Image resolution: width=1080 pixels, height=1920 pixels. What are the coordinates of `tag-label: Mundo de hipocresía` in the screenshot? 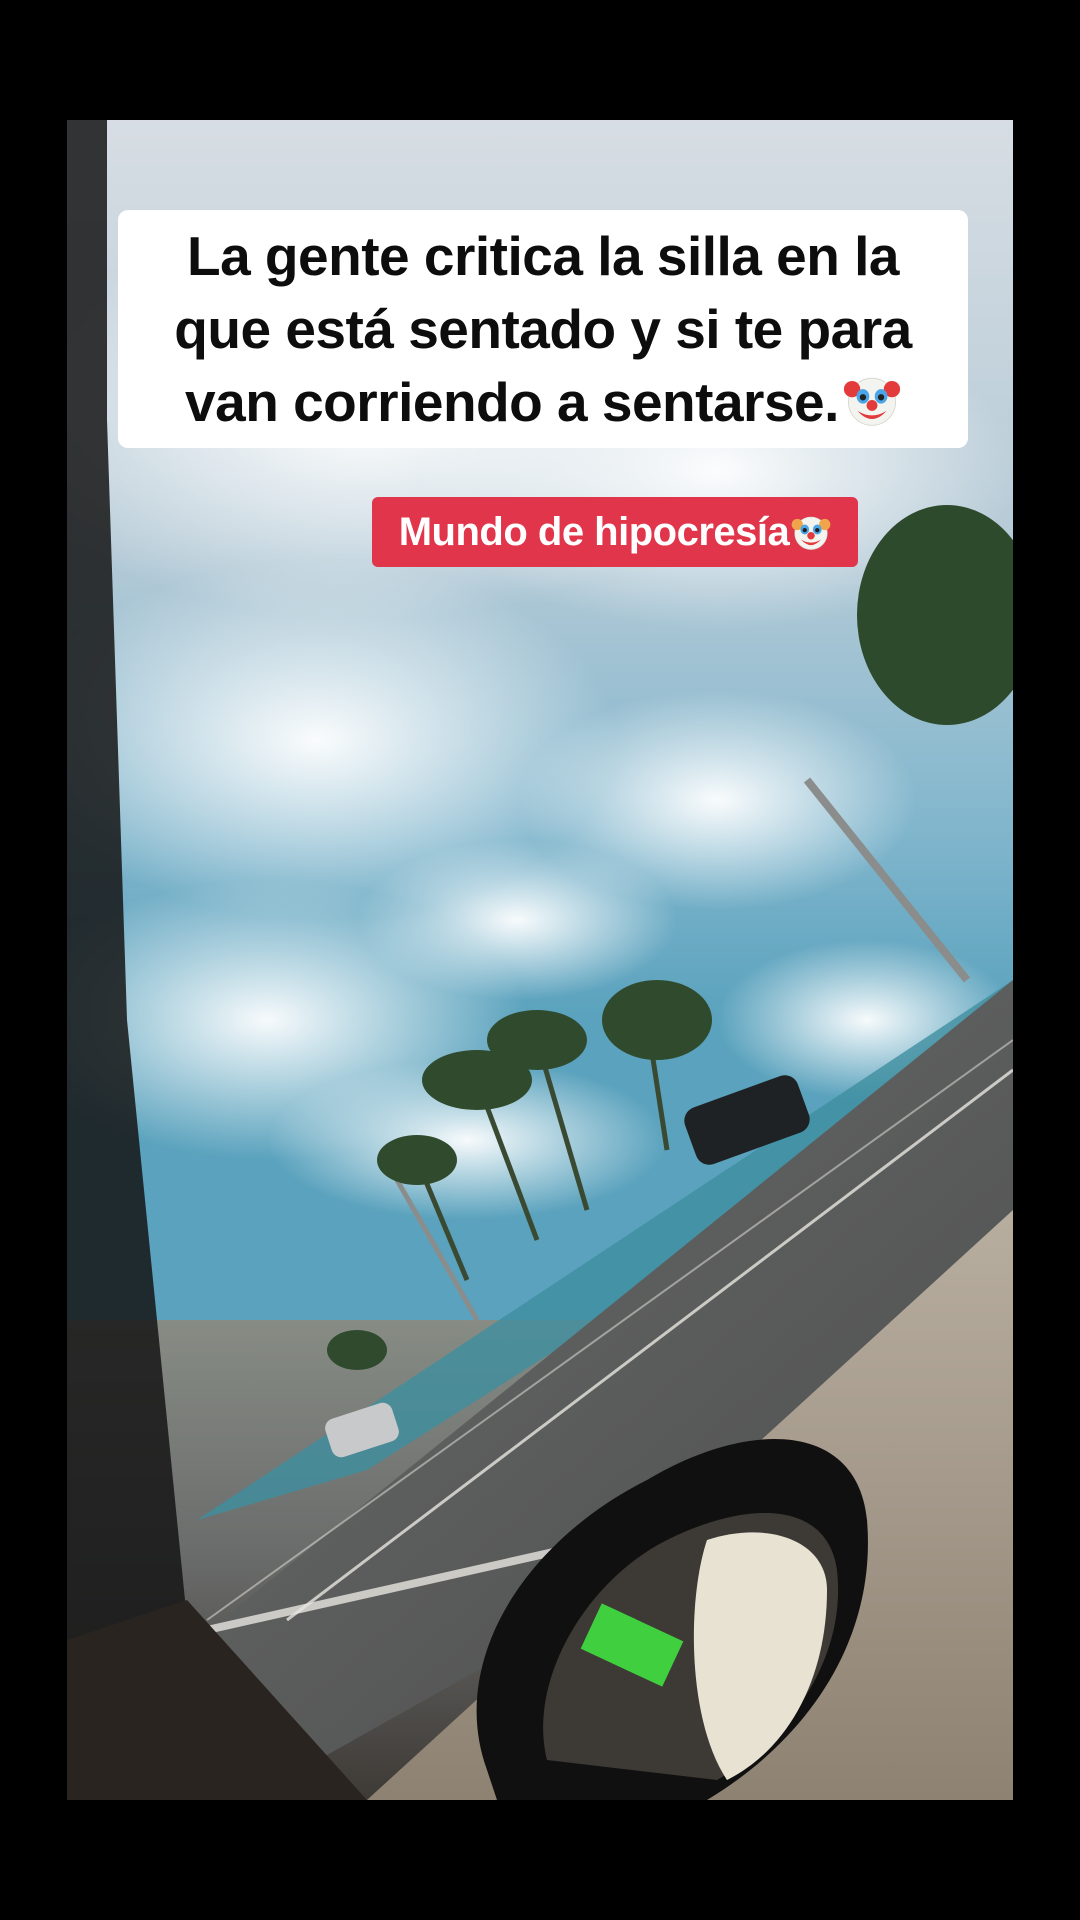 It's located at (615, 532).